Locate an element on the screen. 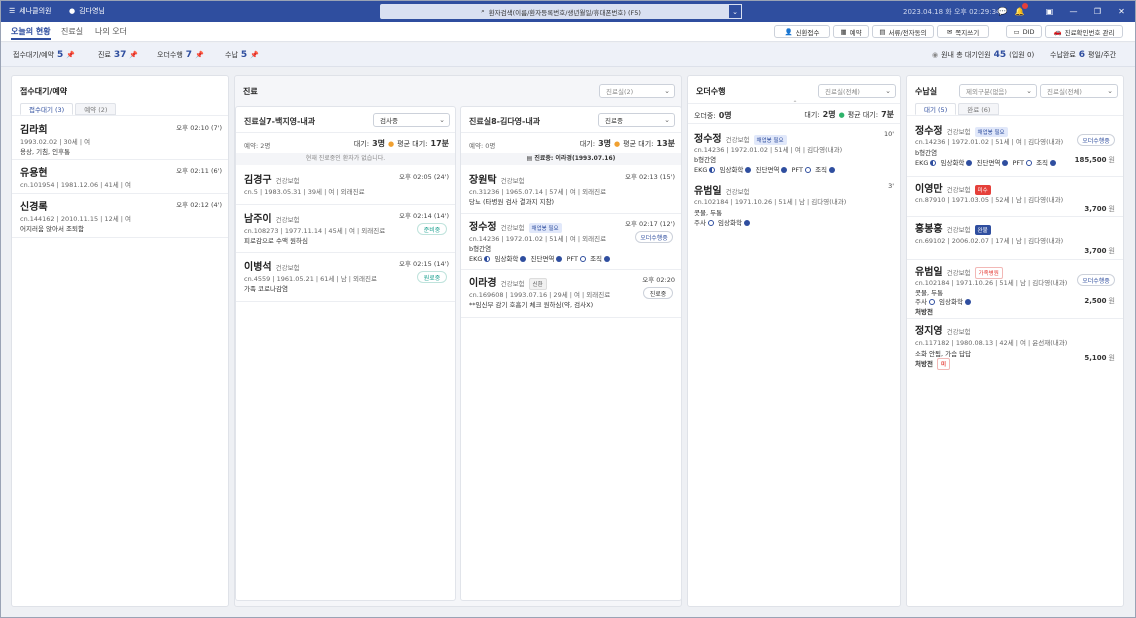 This screenshot has height=618, width=1136. user-icon: ● is located at coordinates (72, 11).